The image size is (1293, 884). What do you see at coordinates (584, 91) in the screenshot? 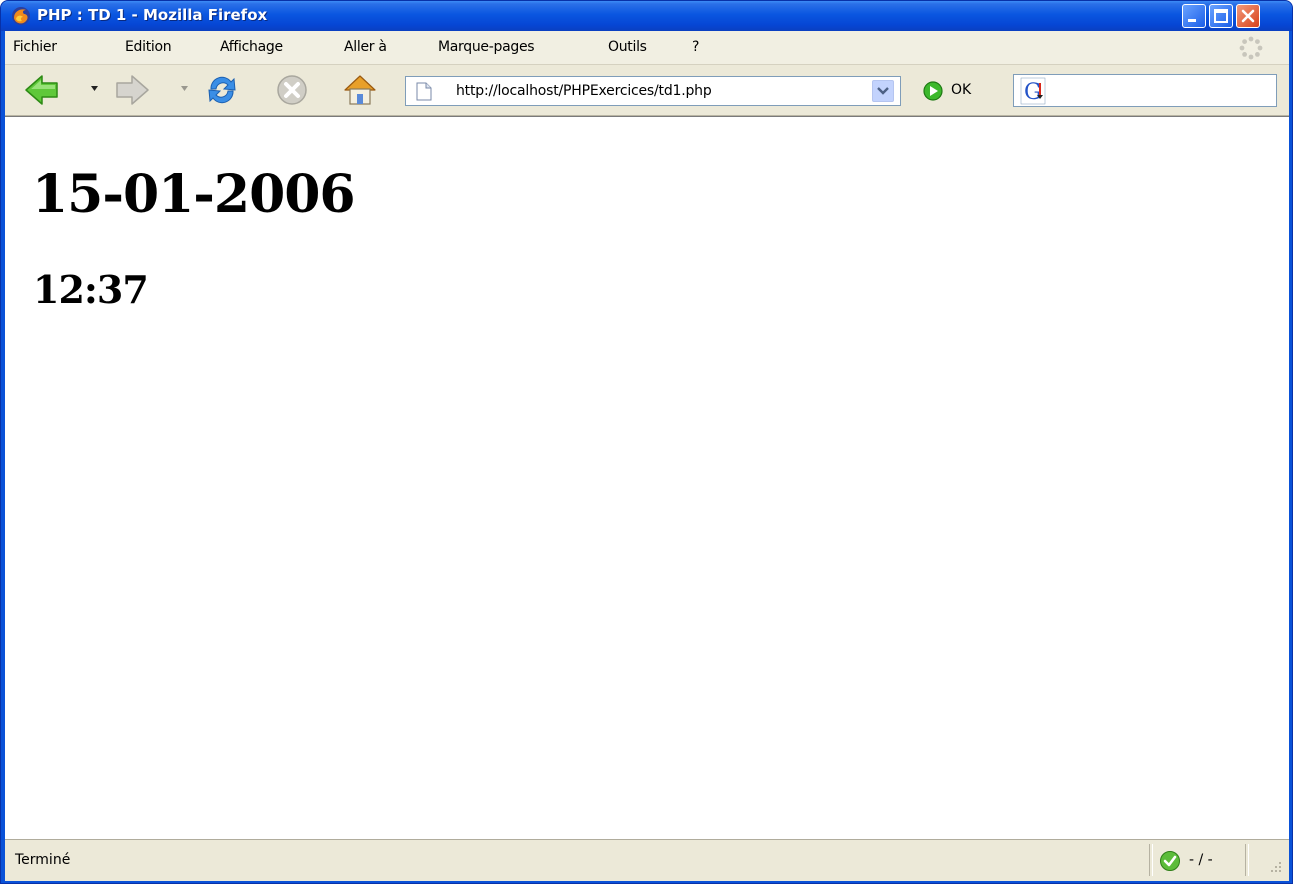
I see `url-input: http://localhost/PHPExercices/td1.php` at bounding box center [584, 91].